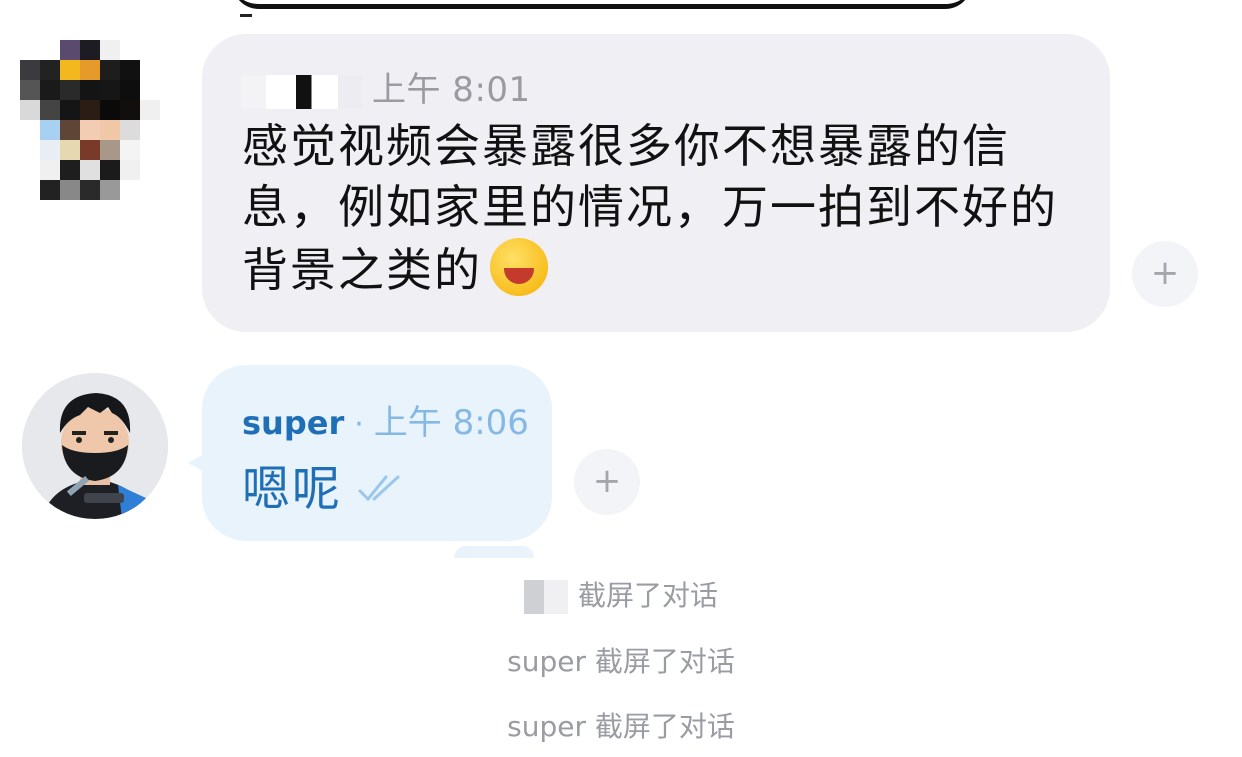  I want to click on avatar-super, so click(95, 446).